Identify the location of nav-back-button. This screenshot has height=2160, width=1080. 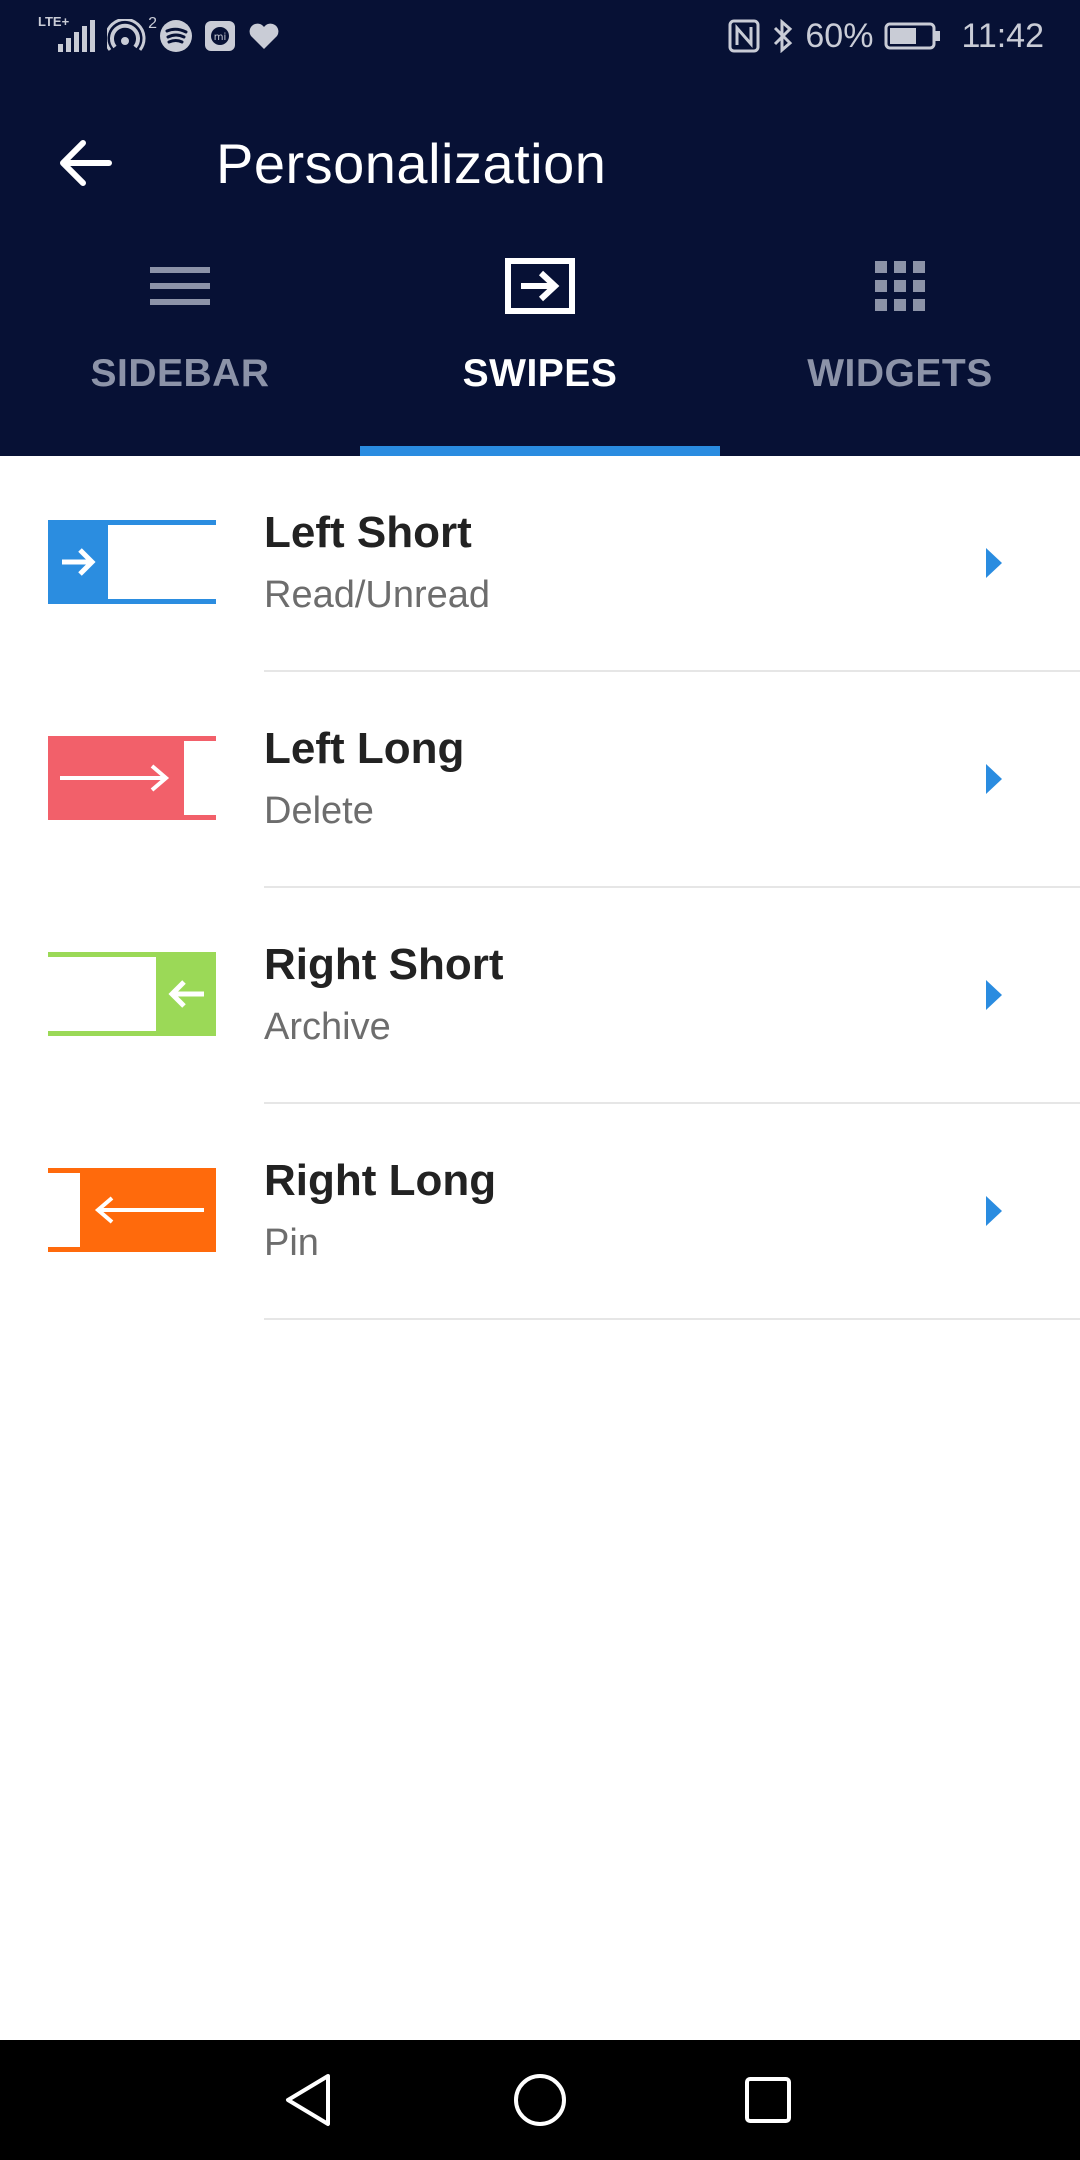
(308, 2100).